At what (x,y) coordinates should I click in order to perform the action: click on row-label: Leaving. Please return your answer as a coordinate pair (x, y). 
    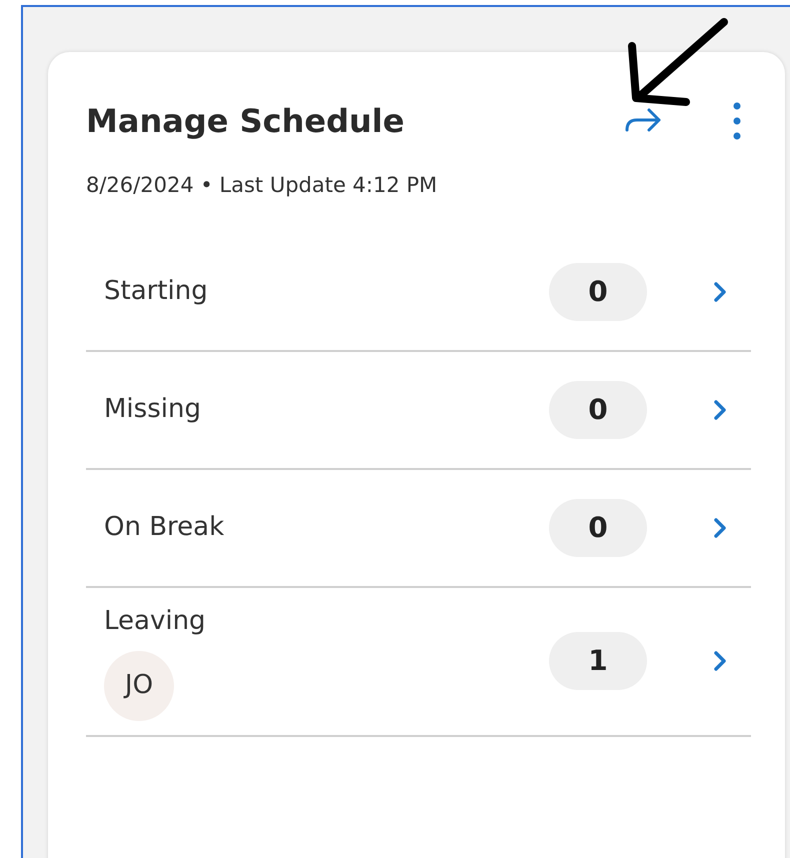
    Looking at the image, I should click on (155, 621).